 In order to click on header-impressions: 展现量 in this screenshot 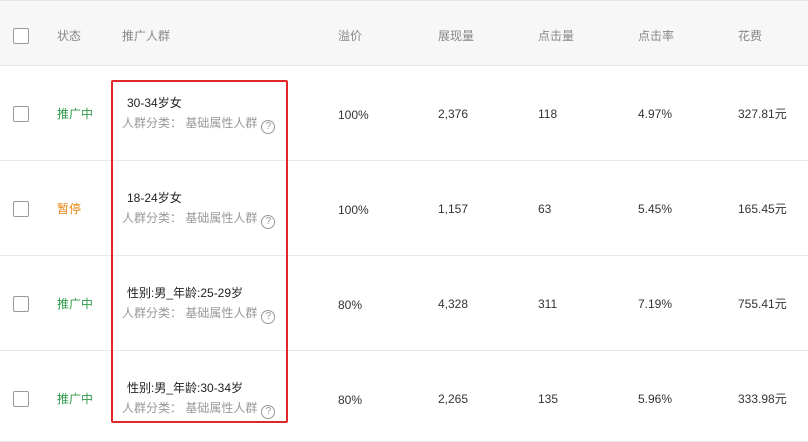, I will do `click(456, 36)`.